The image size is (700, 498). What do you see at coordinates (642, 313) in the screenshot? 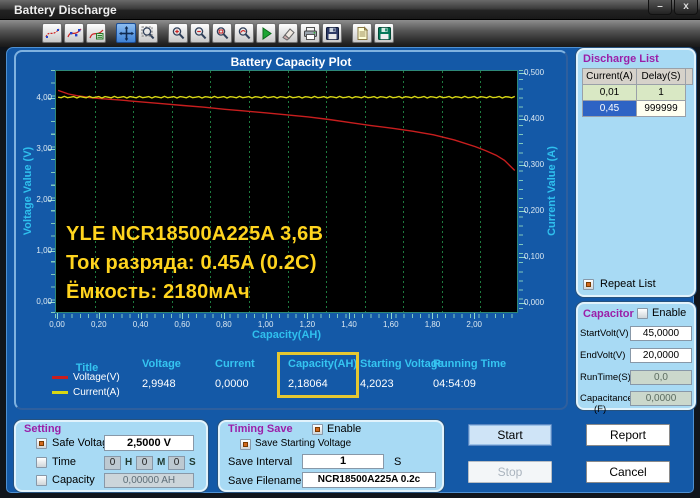
I see `capacitor-enable-checkbox` at bounding box center [642, 313].